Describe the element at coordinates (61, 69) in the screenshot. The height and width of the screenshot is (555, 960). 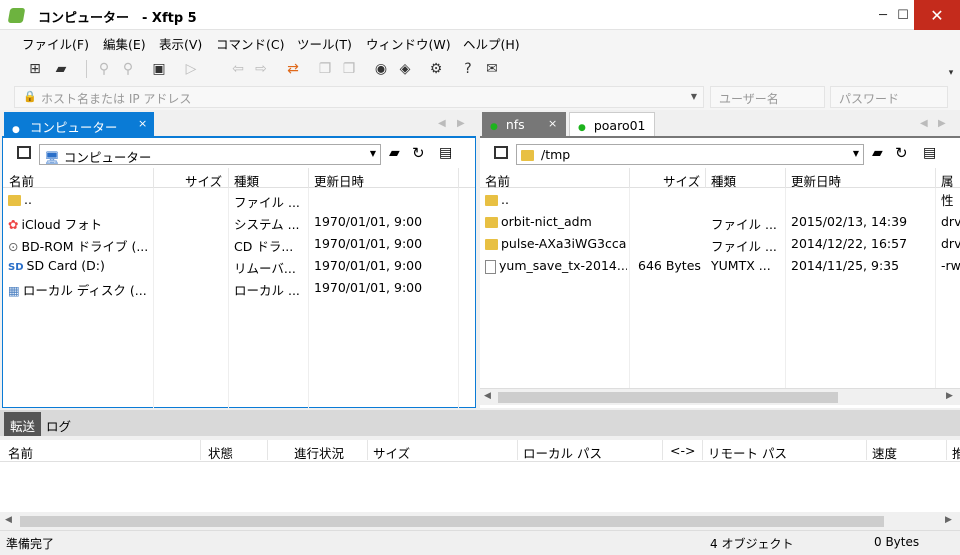
I see `open-folder-icon: ▰` at that location.